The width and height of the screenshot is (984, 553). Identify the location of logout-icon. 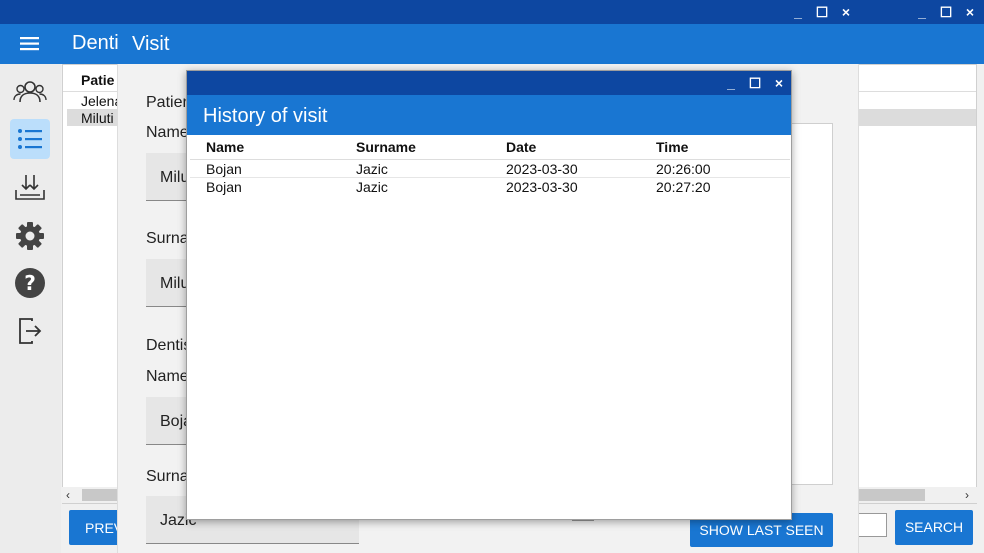
(30, 331).